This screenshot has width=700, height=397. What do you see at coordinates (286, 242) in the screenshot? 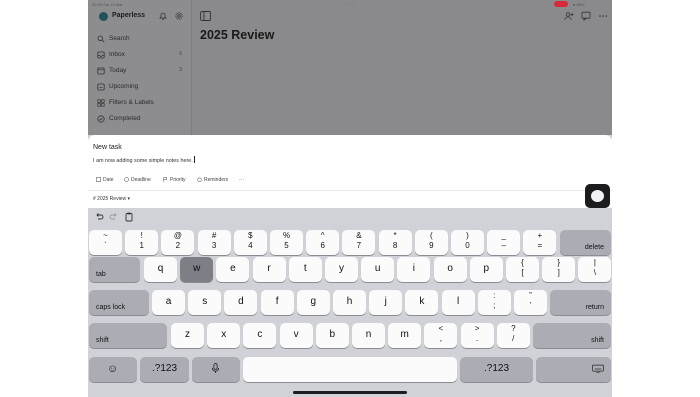
I see `key-5: % 5` at bounding box center [286, 242].